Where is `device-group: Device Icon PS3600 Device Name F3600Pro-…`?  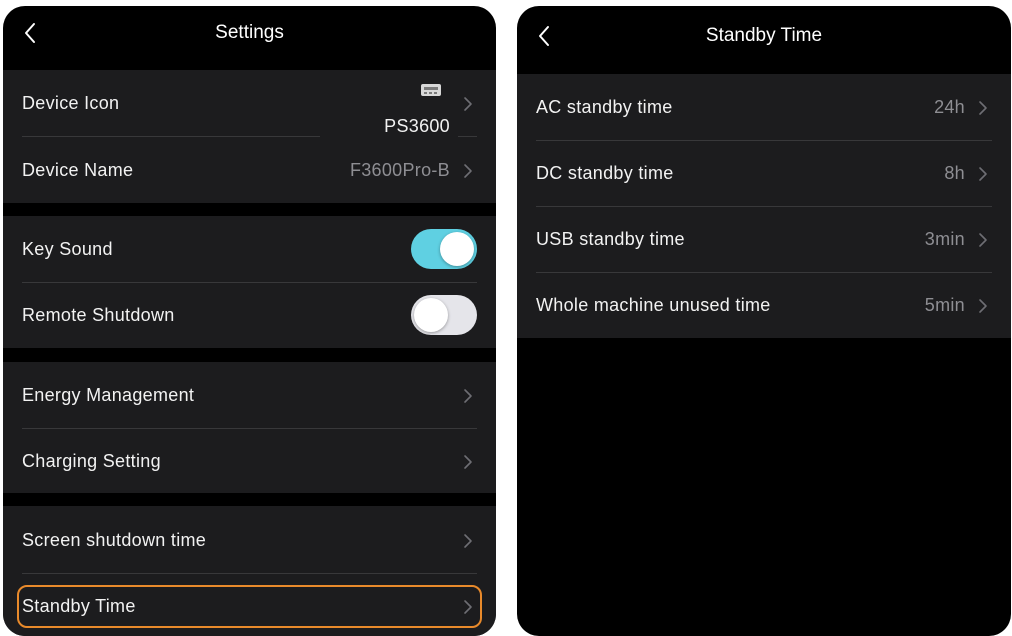 device-group: Device Icon PS3600 Device Name F3600Pro-… is located at coordinates (249, 136).